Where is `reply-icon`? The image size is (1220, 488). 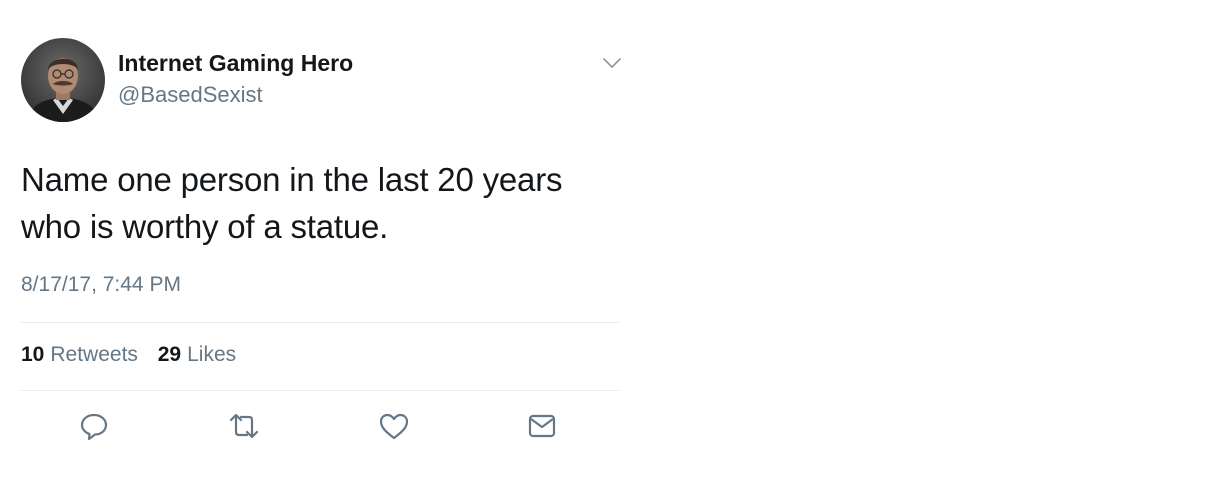
reply-icon is located at coordinates (94, 427).